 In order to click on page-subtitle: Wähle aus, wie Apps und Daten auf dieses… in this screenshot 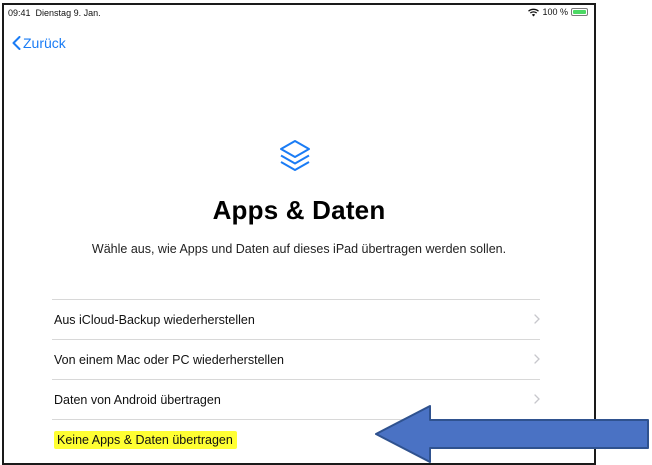, I will do `click(299, 249)`.